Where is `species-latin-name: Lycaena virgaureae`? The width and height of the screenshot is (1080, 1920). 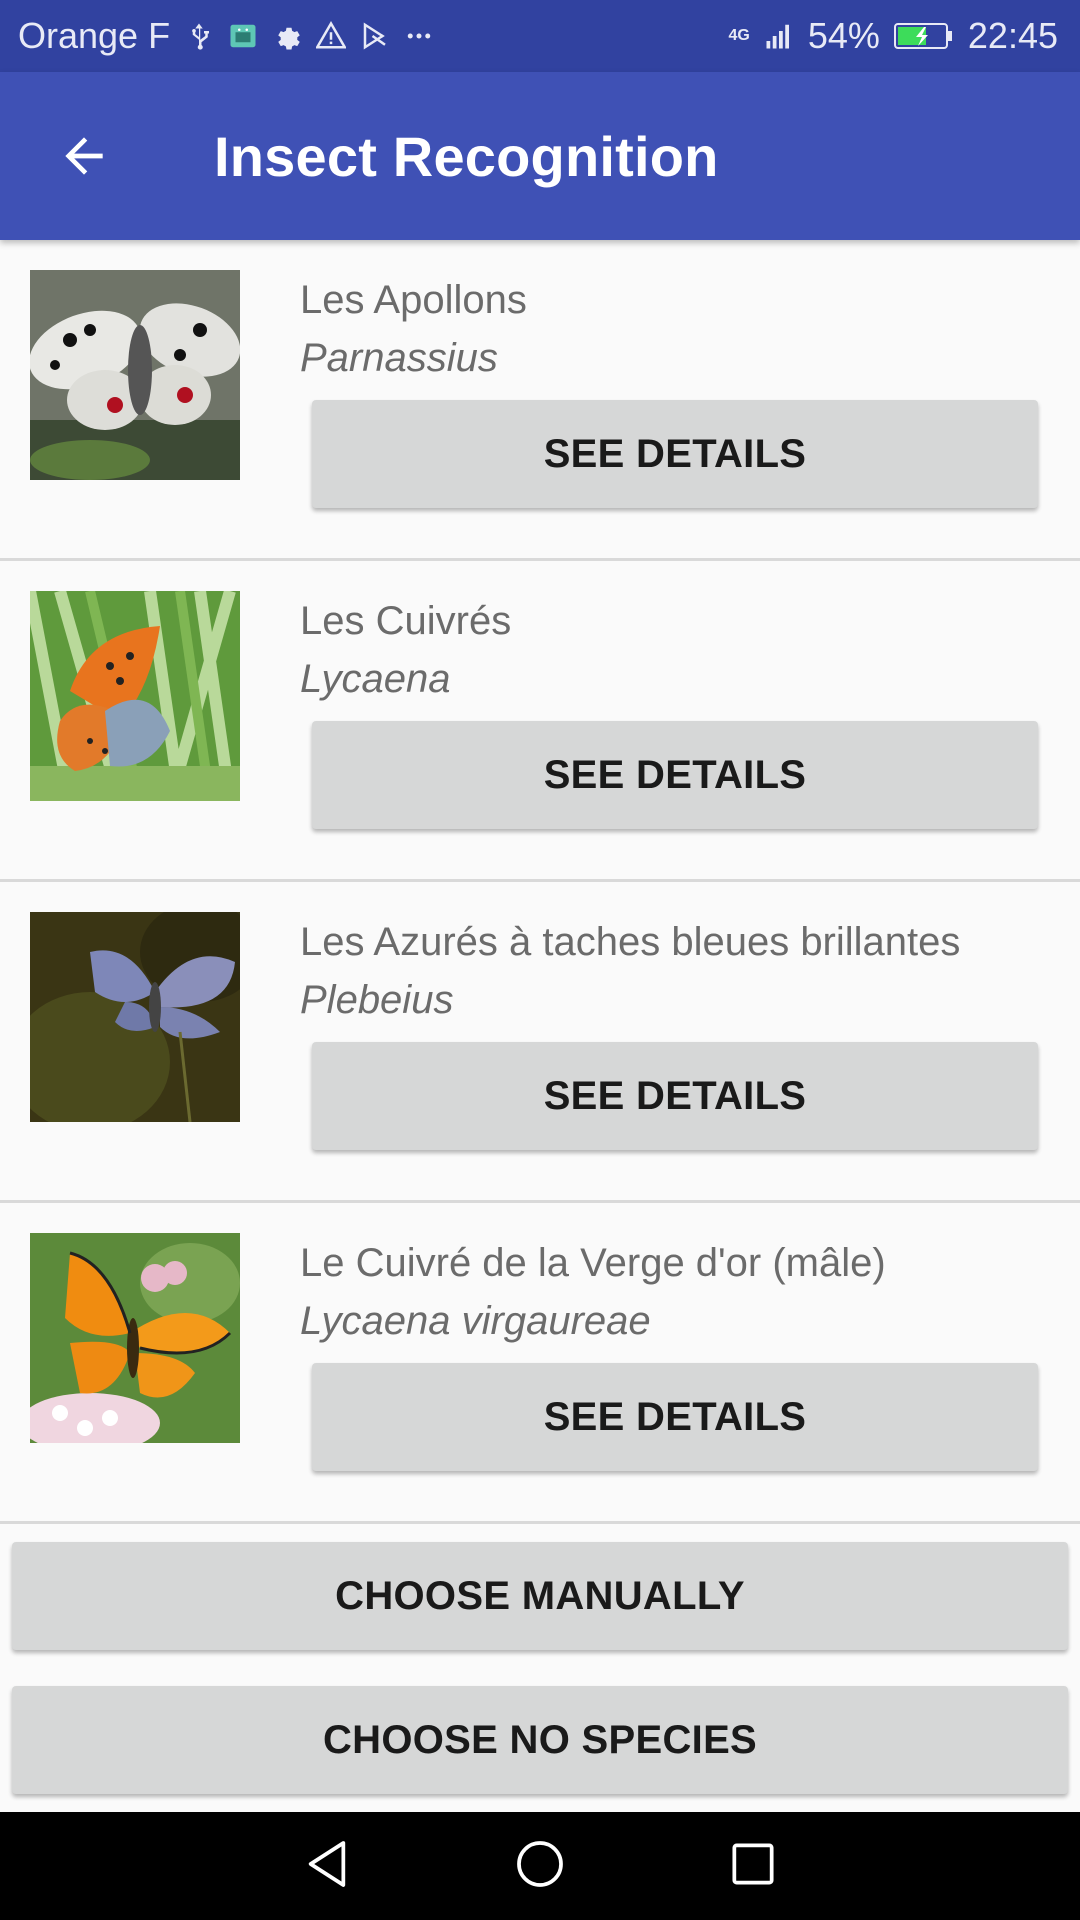
species-latin-name: Lycaena virgaureae is located at coordinates (475, 1321).